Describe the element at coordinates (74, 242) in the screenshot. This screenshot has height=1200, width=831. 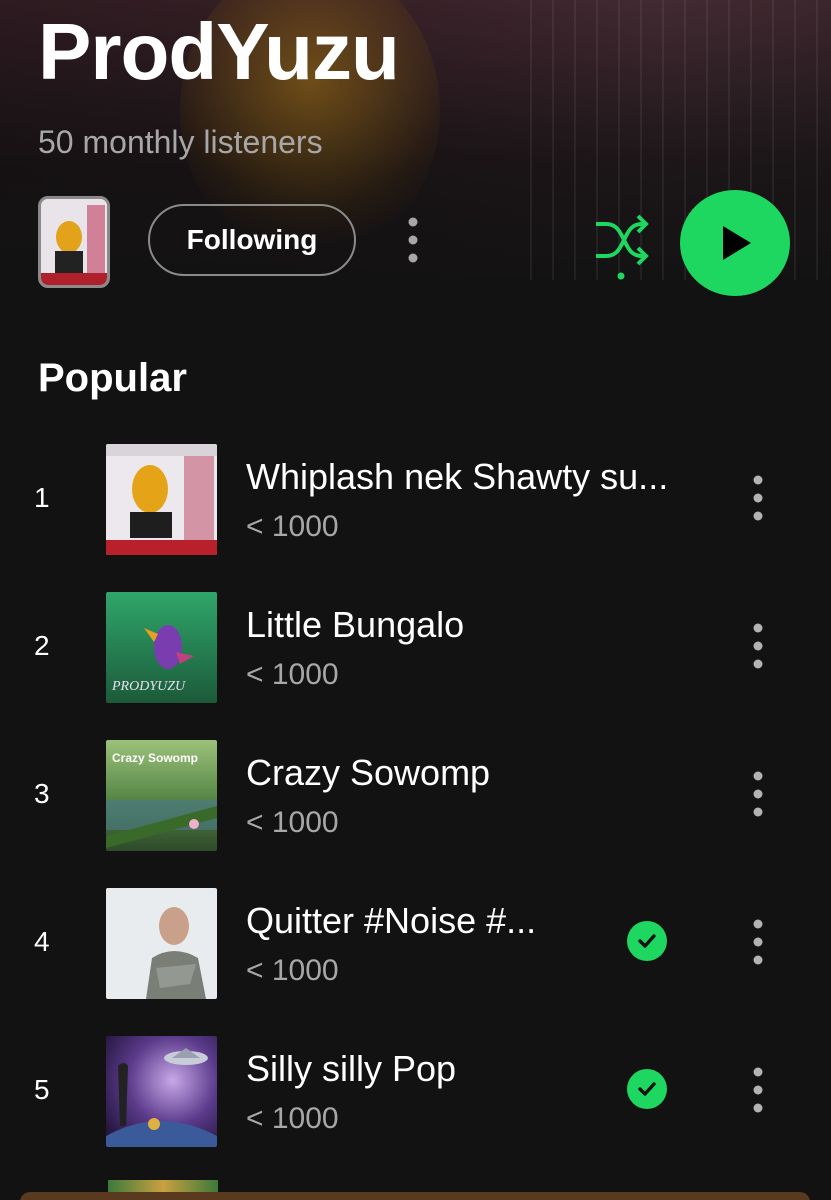
I see `artist-pick-thumbnail` at that location.